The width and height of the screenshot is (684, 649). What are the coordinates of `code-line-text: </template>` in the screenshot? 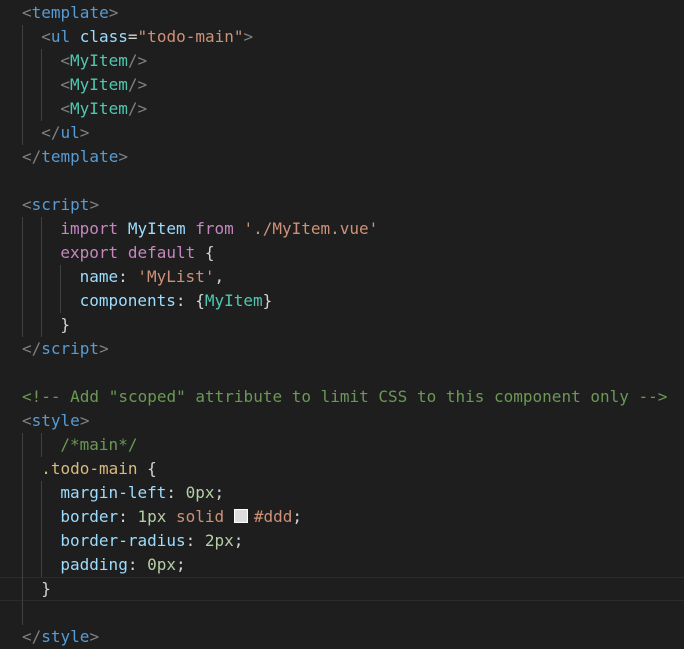 It's located at (75, 157).